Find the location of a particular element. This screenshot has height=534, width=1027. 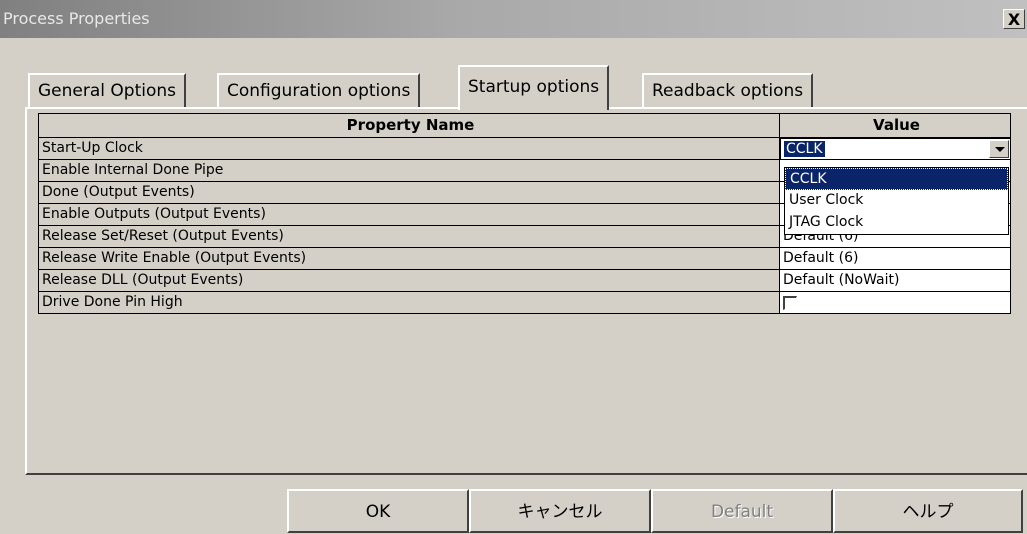

property-value is located at coordinates (895, 303).